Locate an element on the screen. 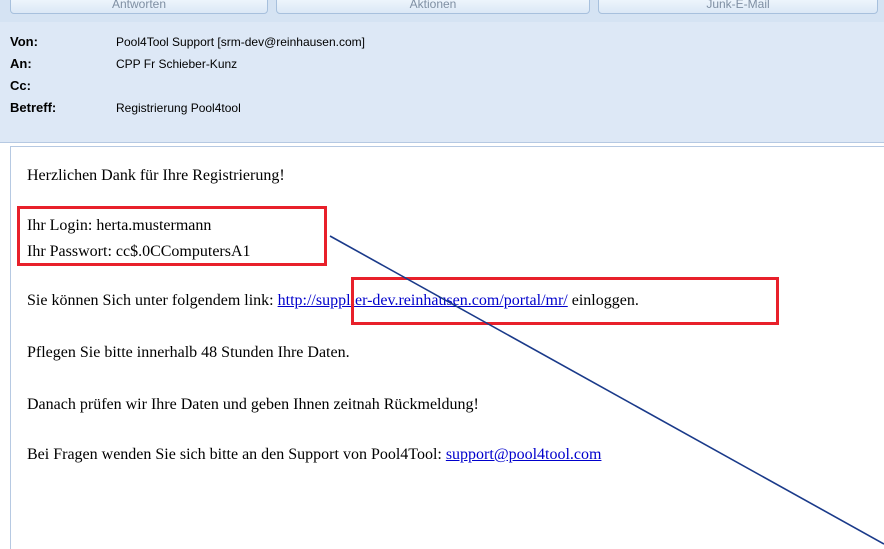 Image resolution: width=884 pixels, height=549 pixels. login-text: Ihr Login: herta.mustermann is located at coordinates (119, 225).